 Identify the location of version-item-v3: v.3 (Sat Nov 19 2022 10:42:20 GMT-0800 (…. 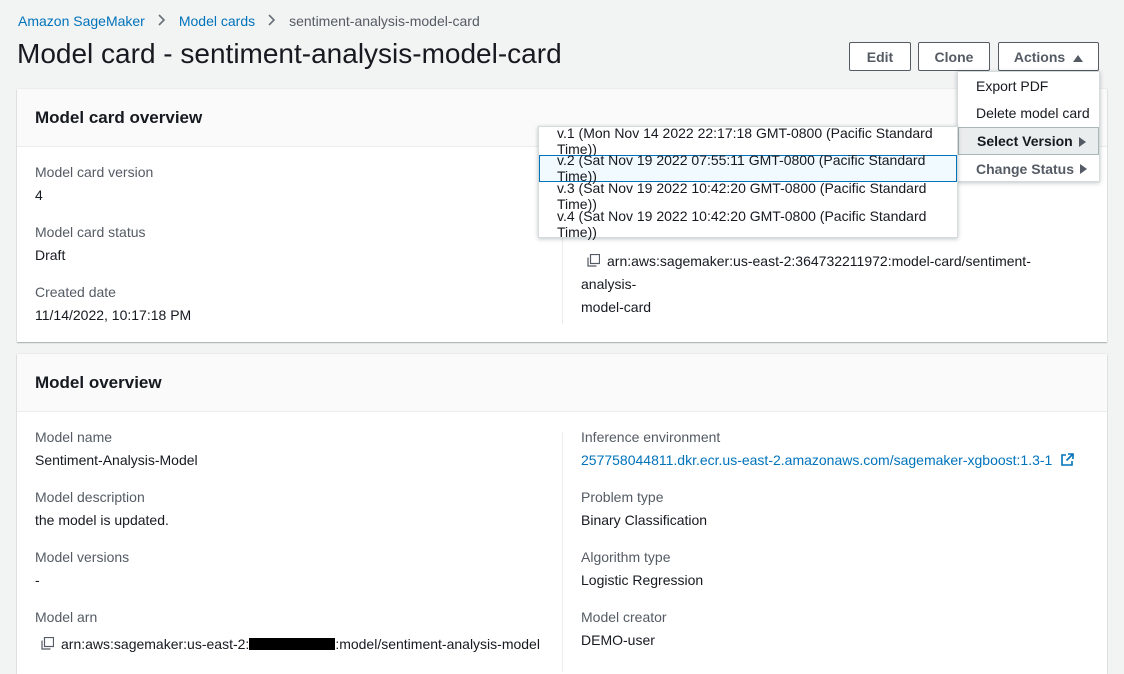
(748, 196).